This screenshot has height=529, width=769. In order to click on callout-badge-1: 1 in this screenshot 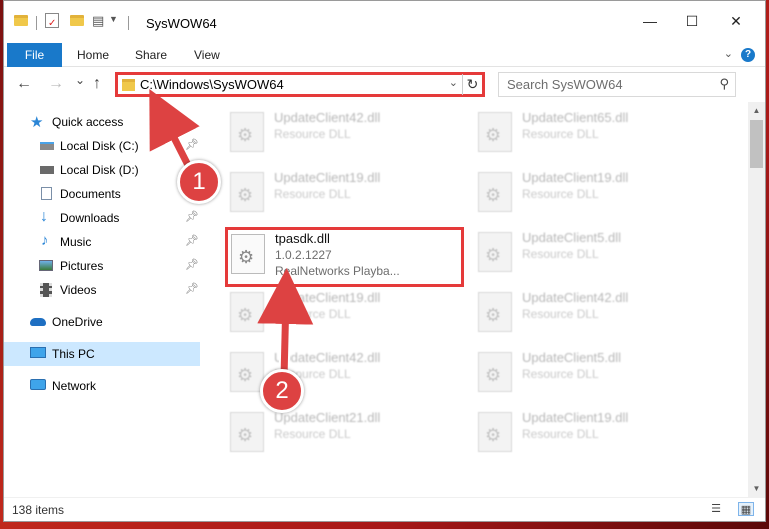, I will do `click(199, 182)`.